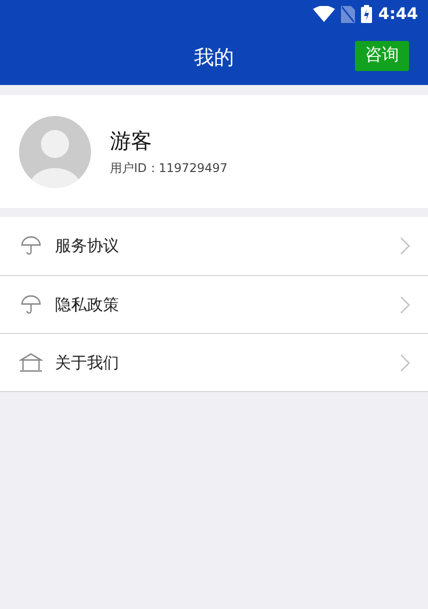  Describe the element at coordinates (131, 141) in the screenshot. I see `user-name: 游客` at that location.